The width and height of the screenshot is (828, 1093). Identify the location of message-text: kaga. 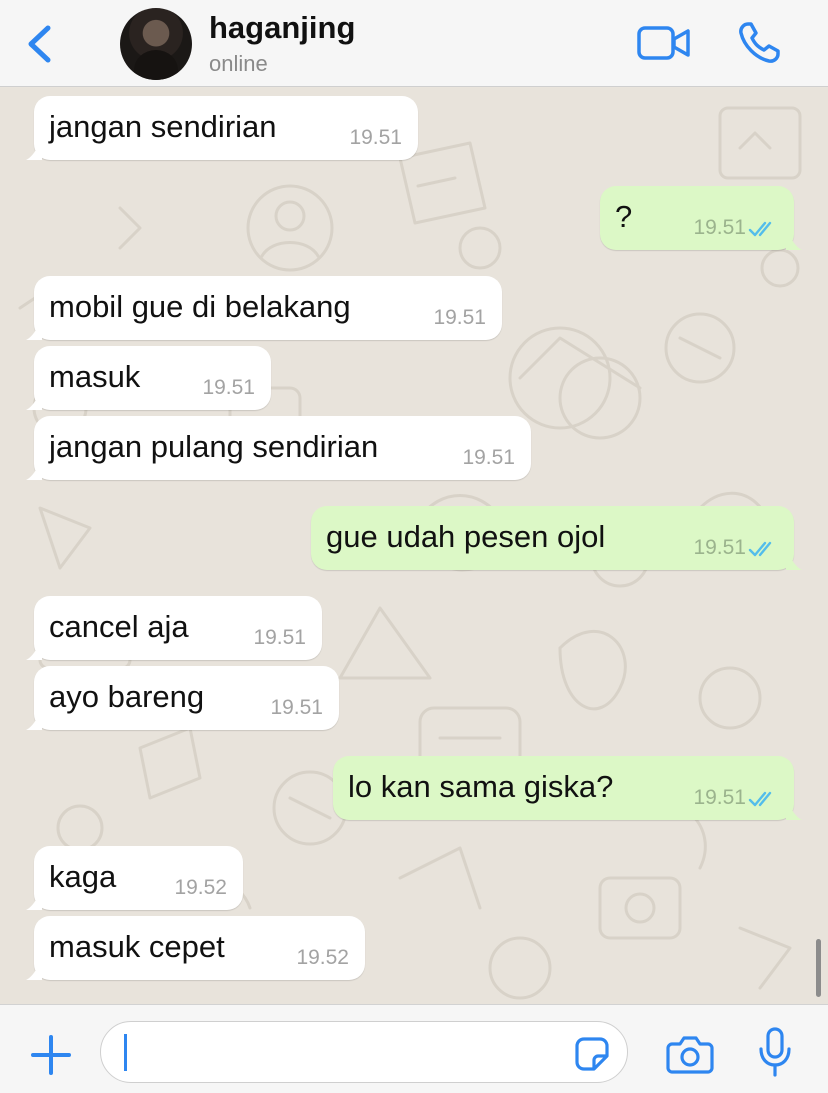
(83, 876).